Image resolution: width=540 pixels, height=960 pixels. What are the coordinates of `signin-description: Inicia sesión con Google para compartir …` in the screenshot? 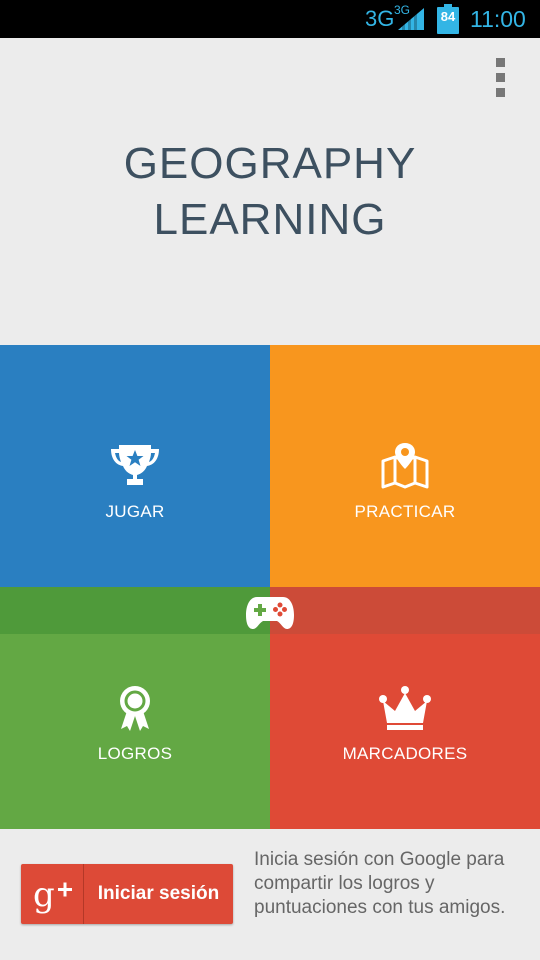 It's located at (380, 883).